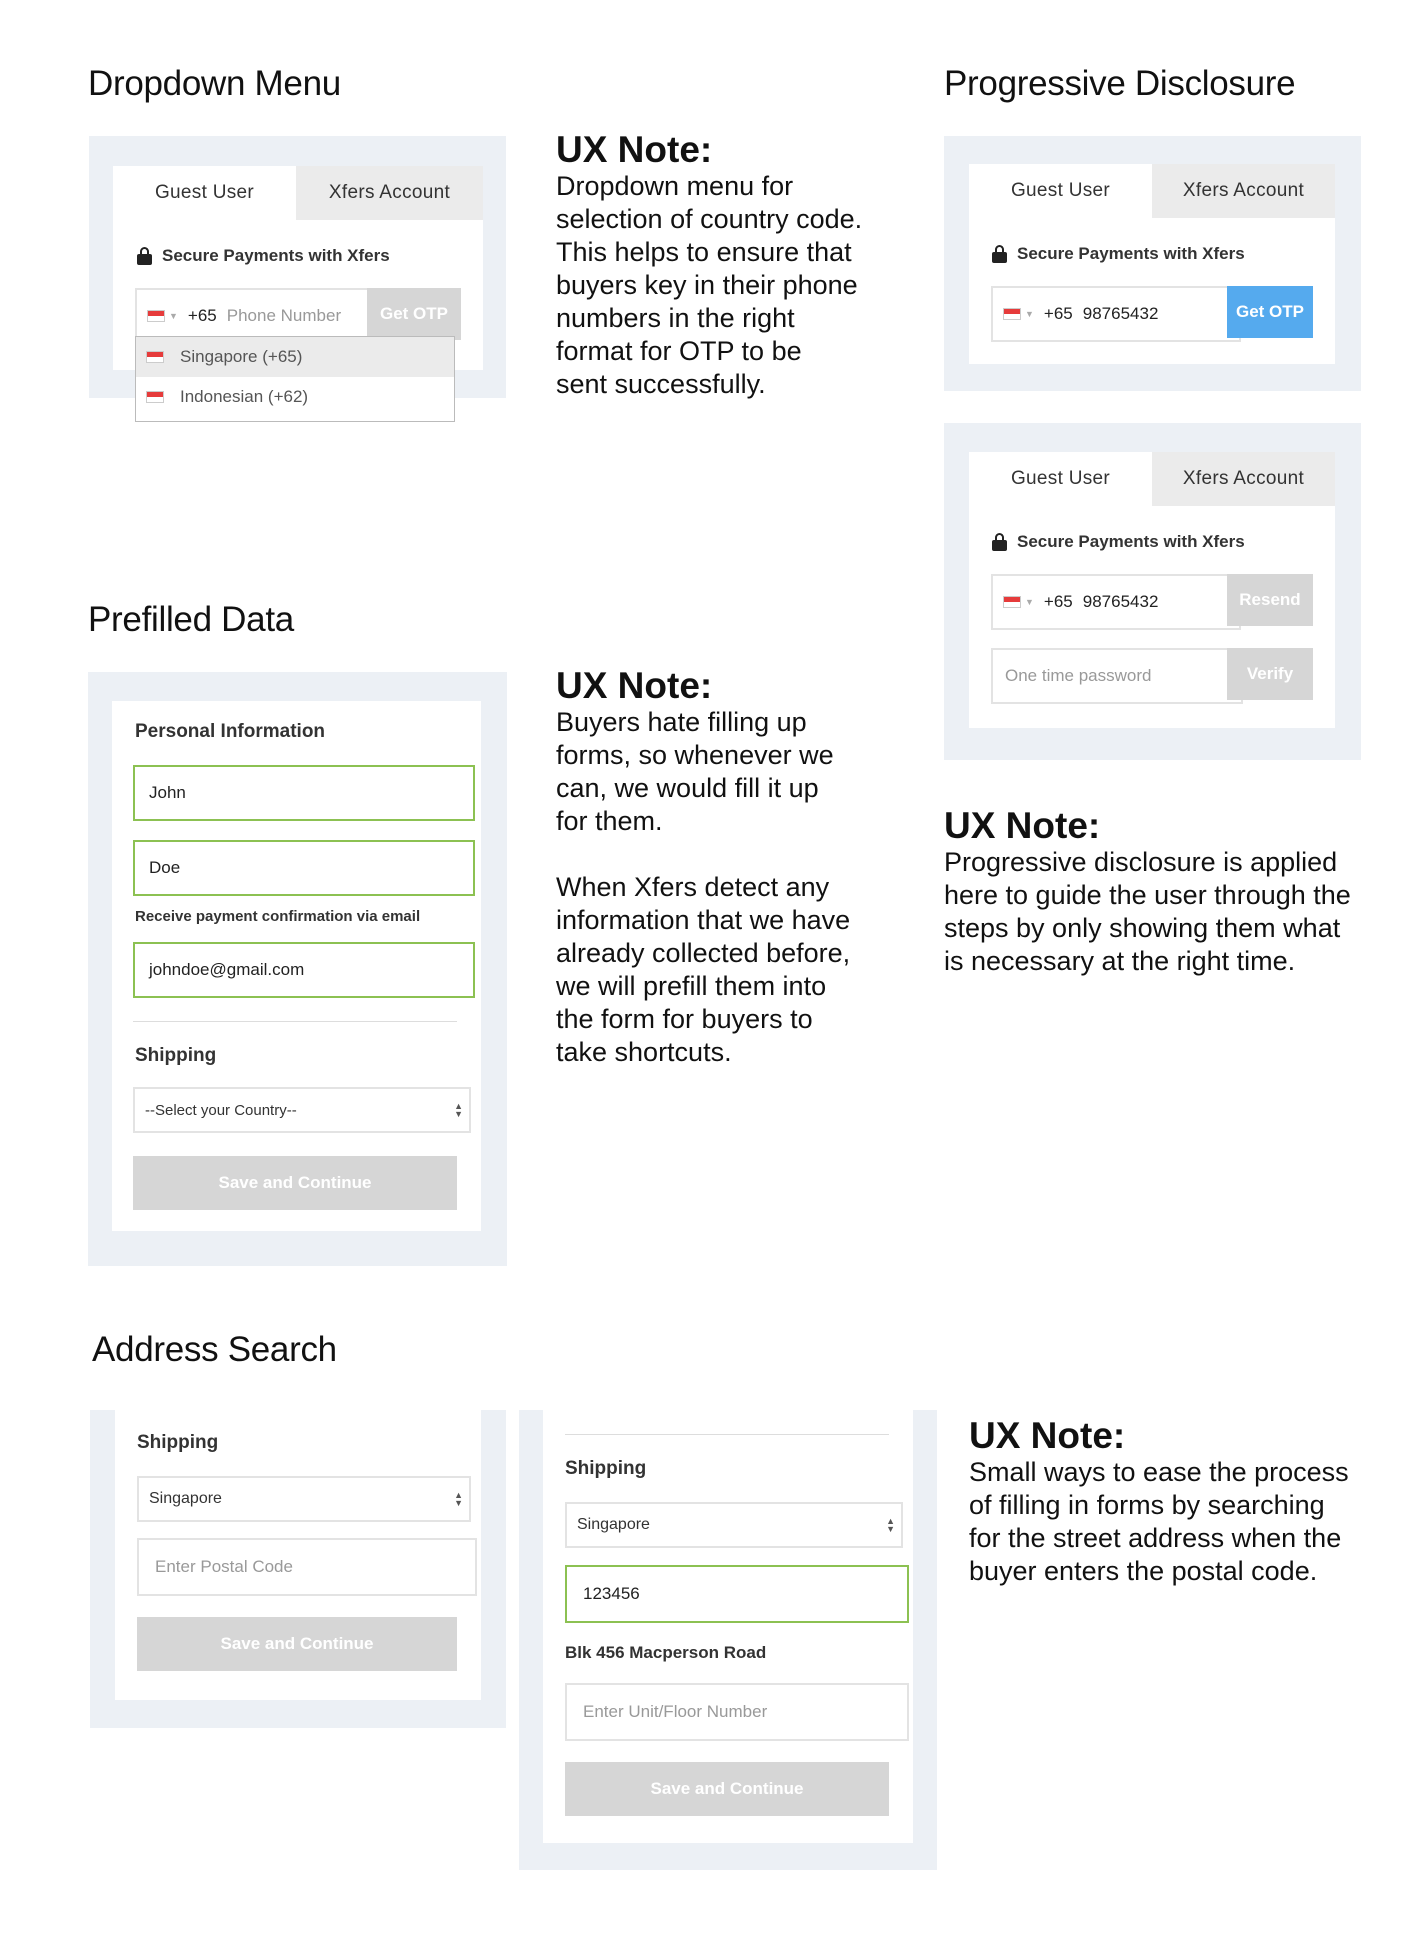 Image resolution: width=1428 pixels, height=1934 pixels. I want to click on country-select-value: --Select your Country--, so click(221, 1110).